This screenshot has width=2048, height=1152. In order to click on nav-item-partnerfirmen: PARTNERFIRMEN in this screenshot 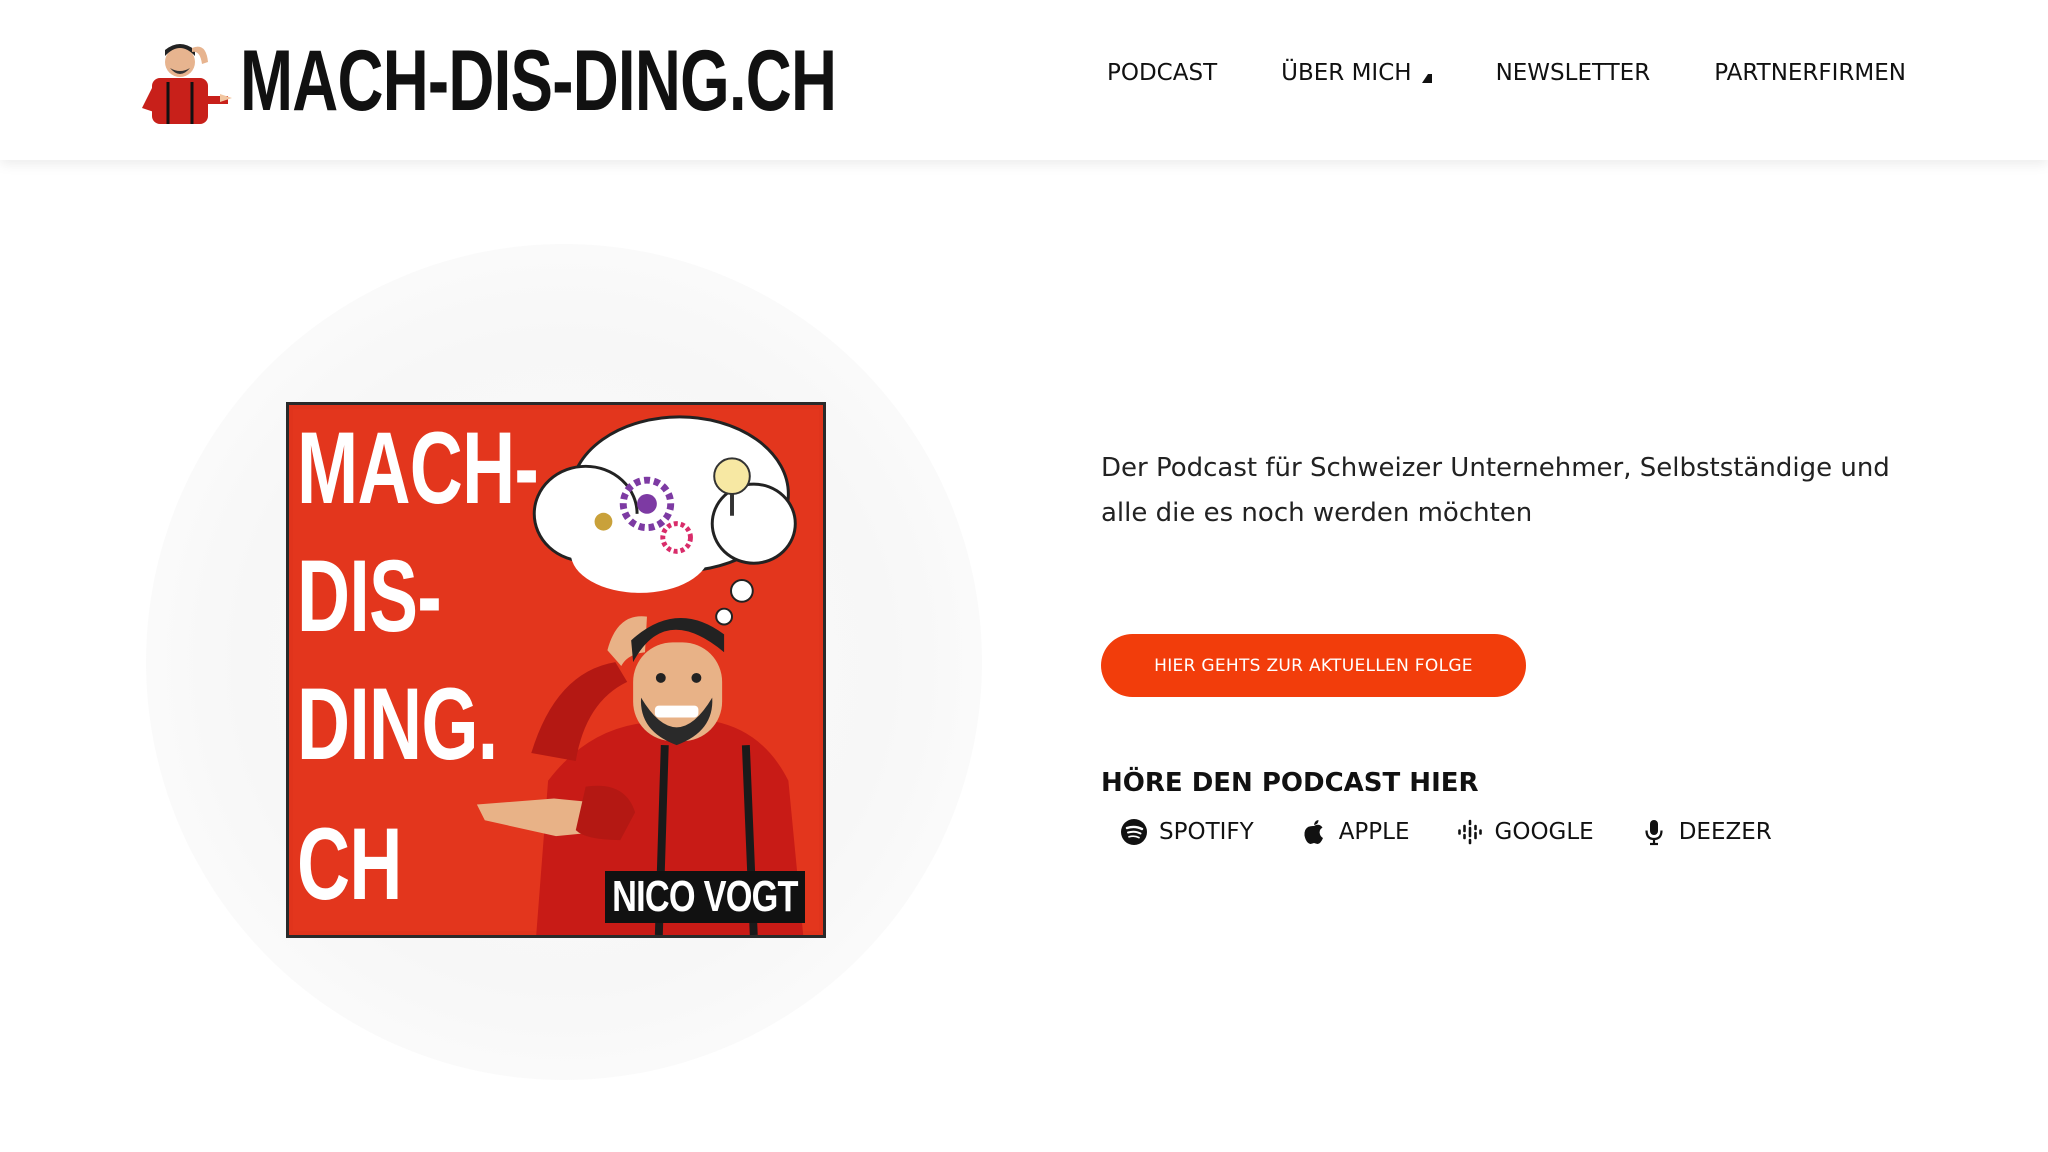, I will do `click(1810, 73)`.